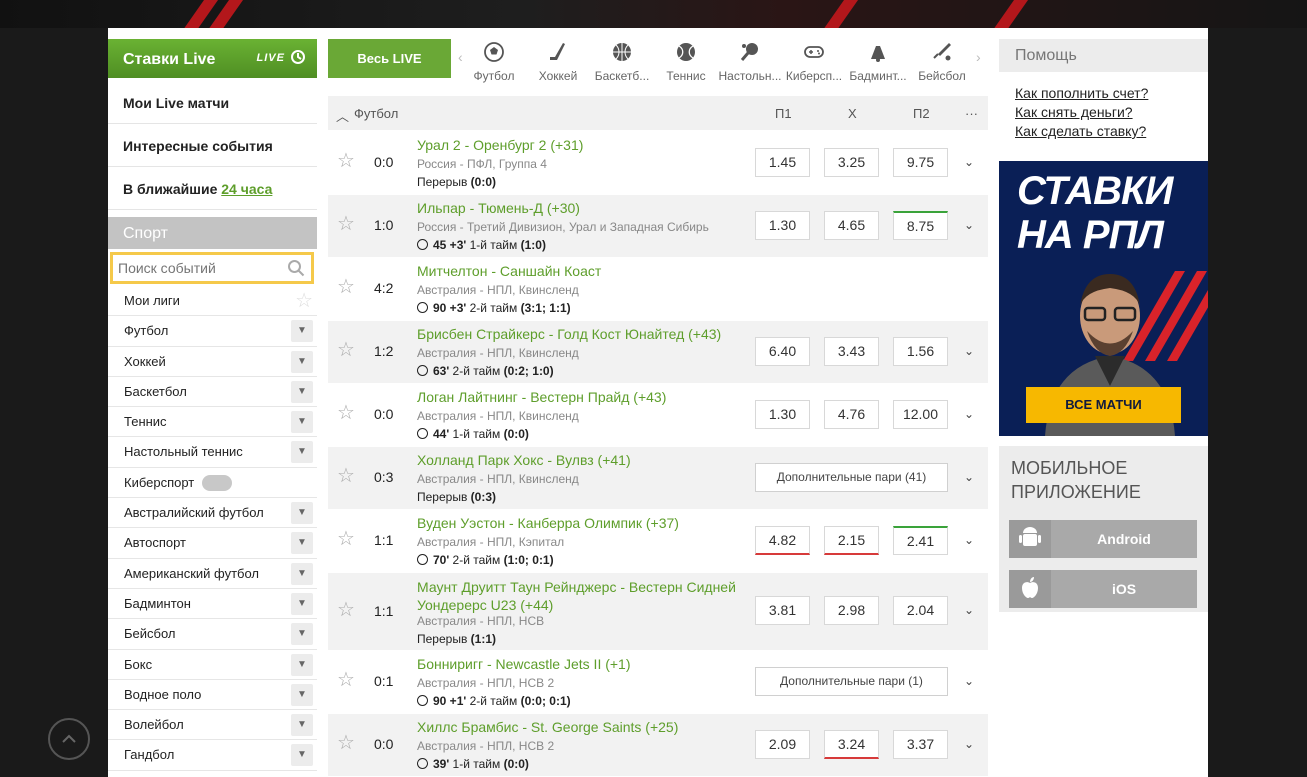 The width and height of the screenshot is (1307, 777). What do you see at coordinates (920, 414) in the screenshot?
I see `odd-p2: 12.00` at bounding box center [920, 414].